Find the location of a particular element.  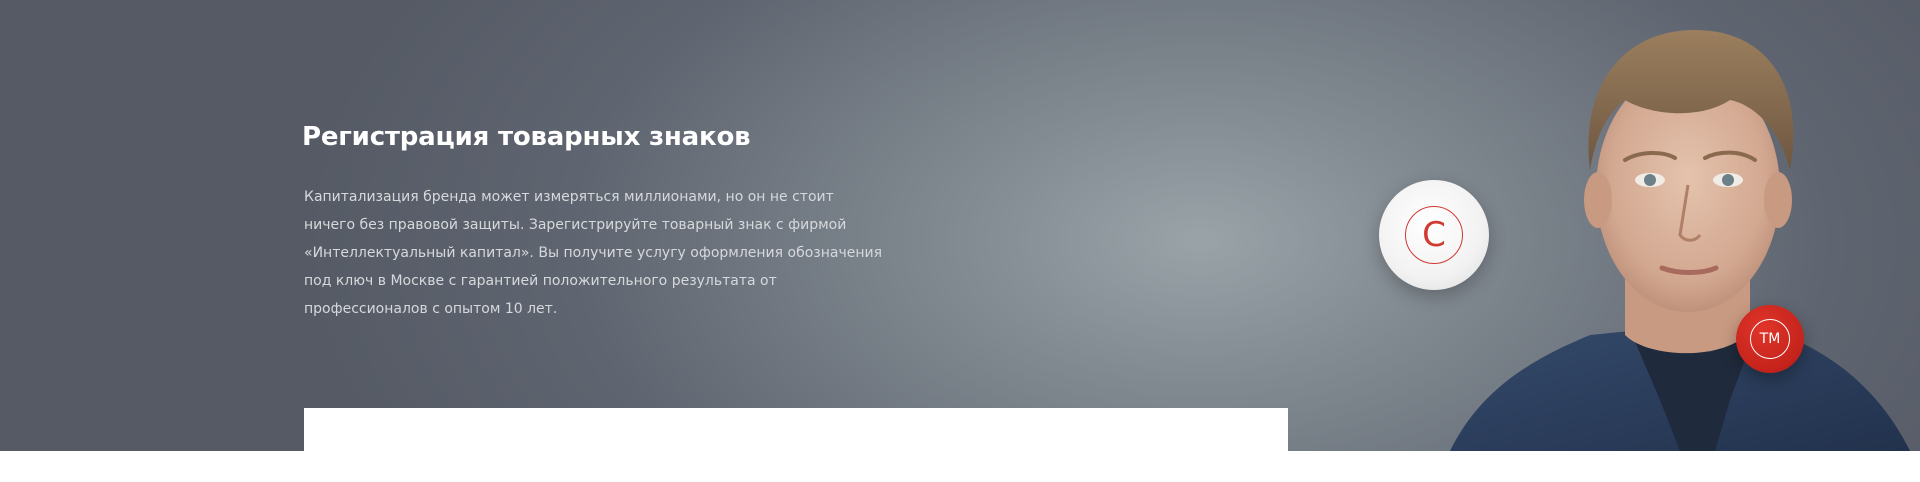

copyright-symbol: C is located at coordinates (1434, 235).